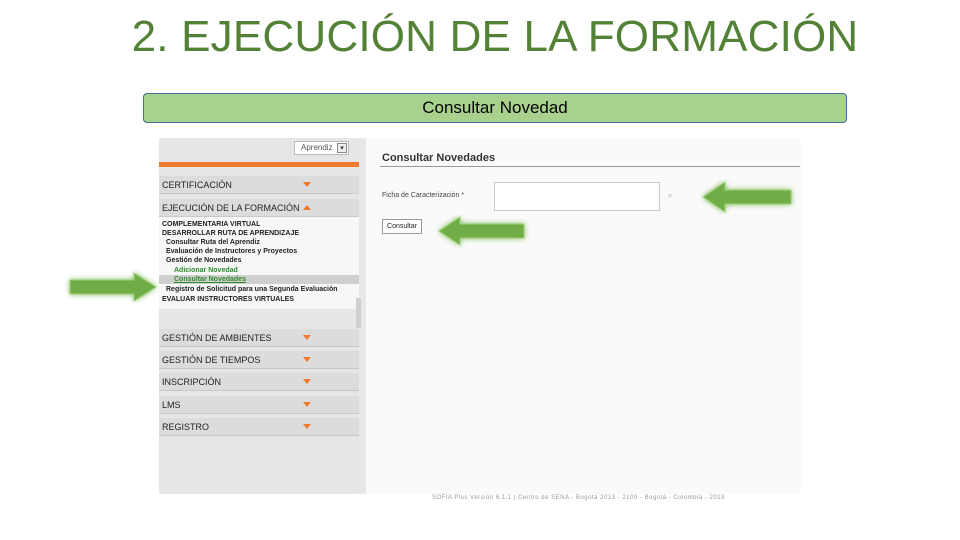 The height and width of the screenshot is (540, 960). I want to click on submenu-evaluar-instructores: EVALUAR INSTRUCTORES VIRTUALES, so click(228, 299).